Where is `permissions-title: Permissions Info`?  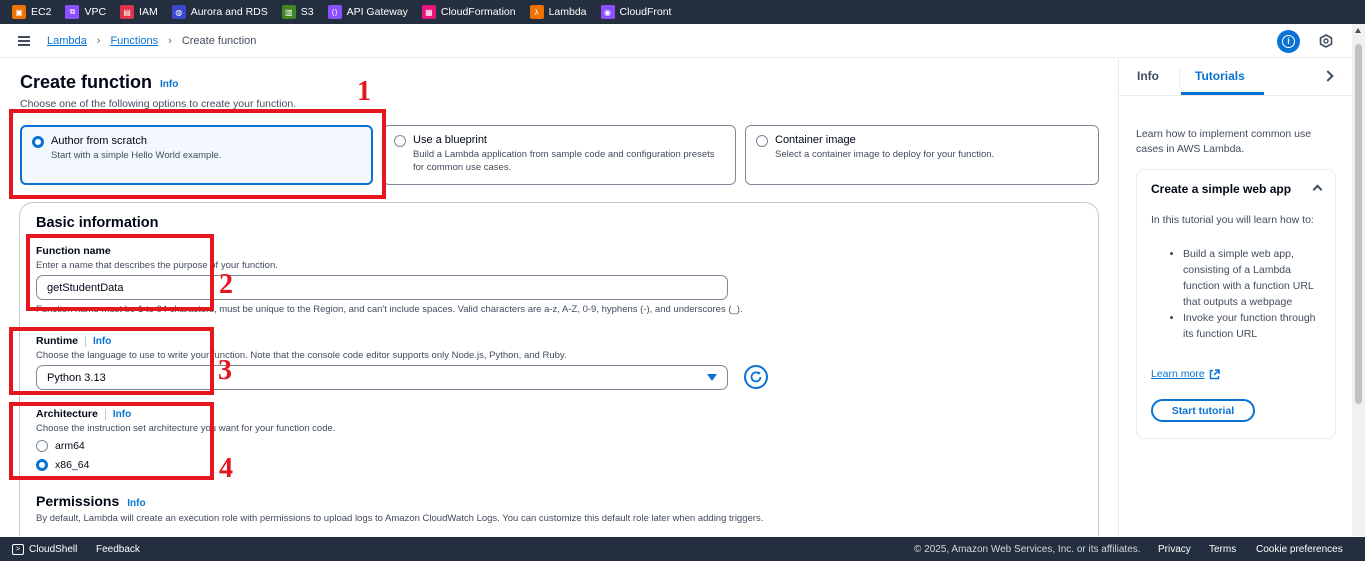
permissions-title: Permissions Info is located at coordinates (91, 501).